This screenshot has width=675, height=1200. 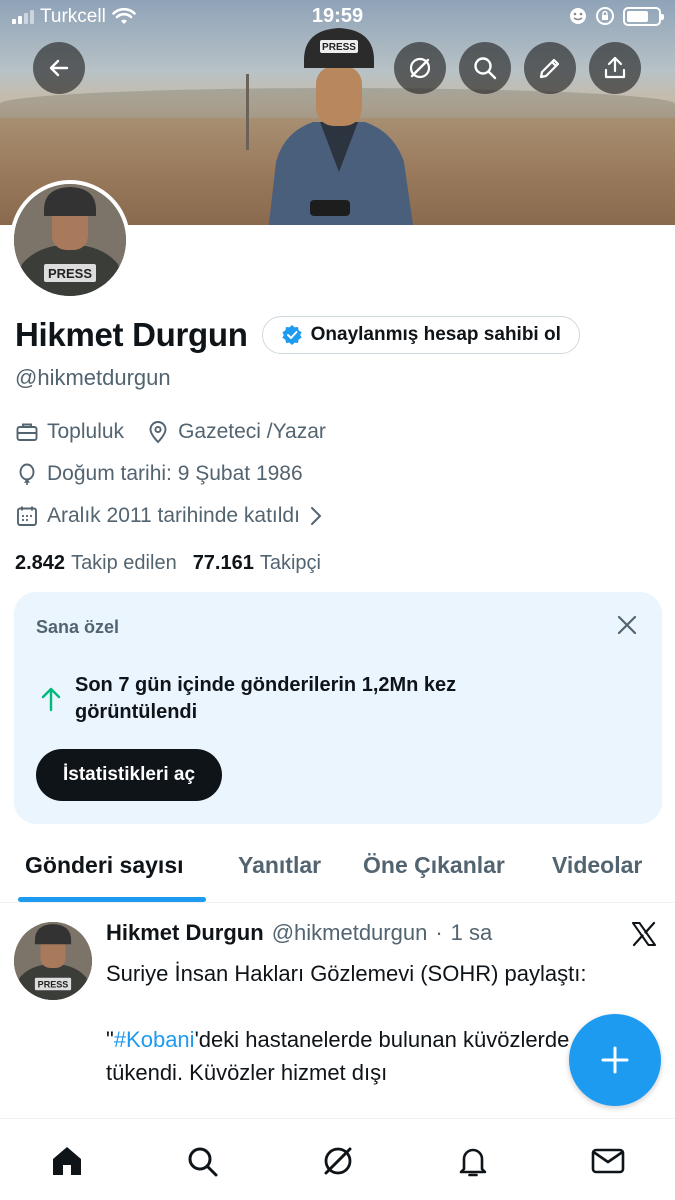 I want to click on mail-icon, so click(x=608, y=1161).